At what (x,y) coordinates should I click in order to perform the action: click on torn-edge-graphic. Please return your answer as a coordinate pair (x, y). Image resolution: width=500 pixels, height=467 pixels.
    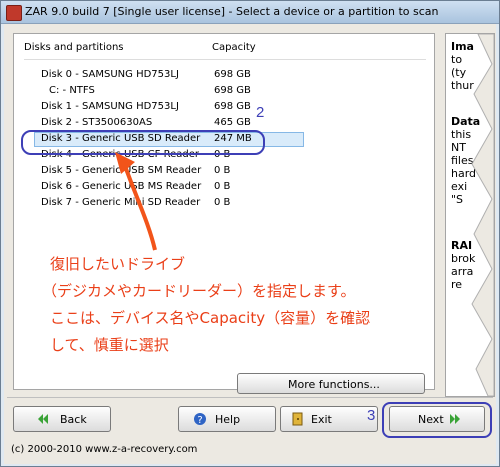
    Looking at the image, I should click on (482, 215).